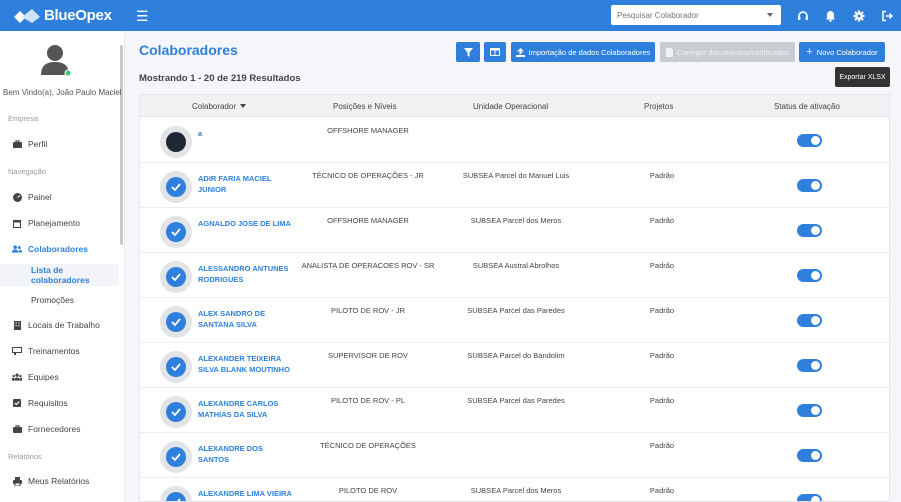  I want to click on sidebar-item-label: Painel, so click(40, 197).